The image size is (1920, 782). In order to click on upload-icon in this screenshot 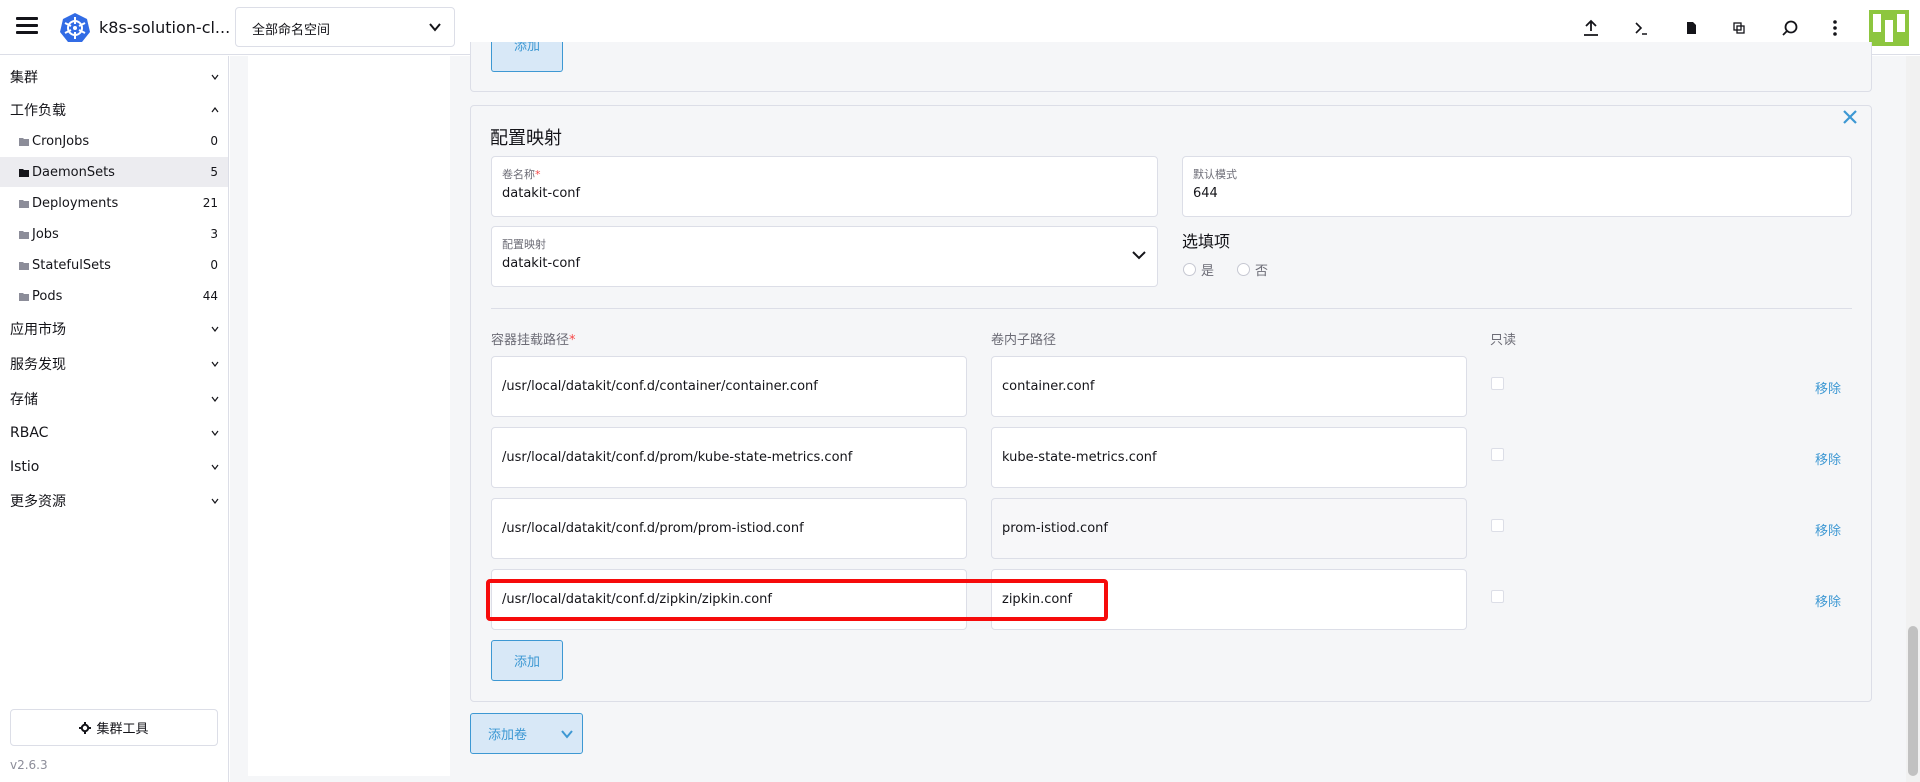, I will do `click(1591, 28)`.